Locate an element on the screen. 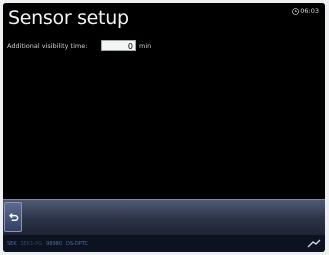  back-arrow-icon is located at coordinates (13, 216).